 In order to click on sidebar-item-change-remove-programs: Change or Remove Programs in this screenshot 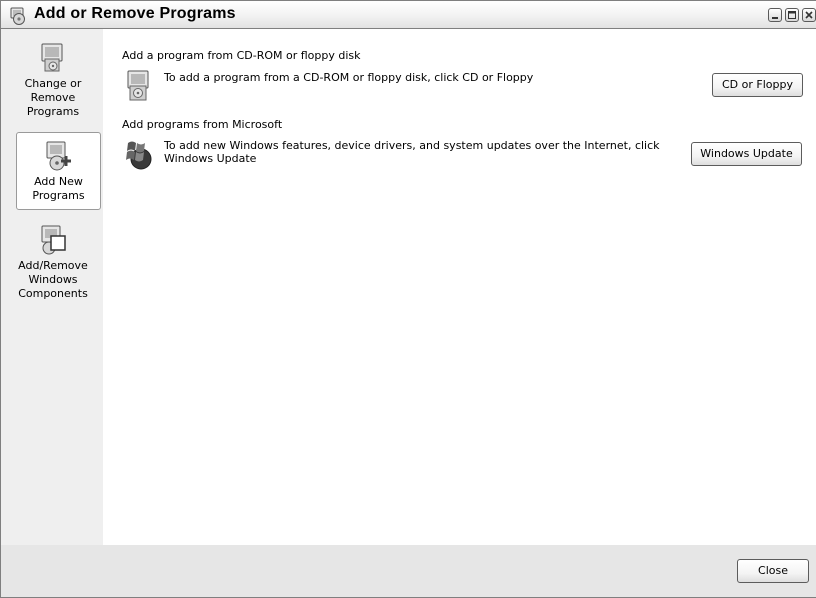, I will do `click(53, 81)`.